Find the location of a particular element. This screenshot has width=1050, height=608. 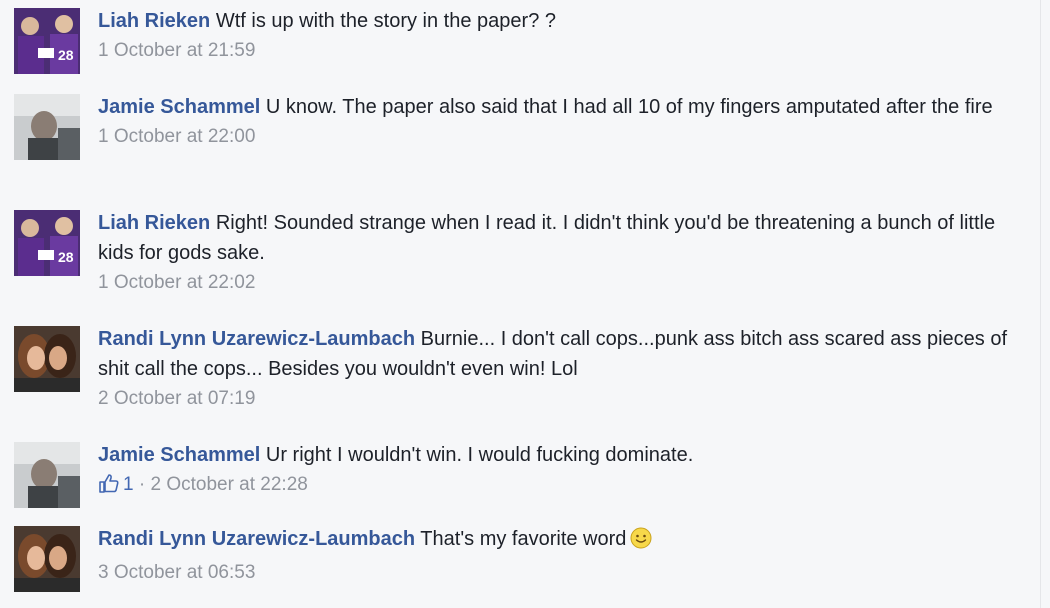

like-thumb-icon is located at coordinates (109, 488).